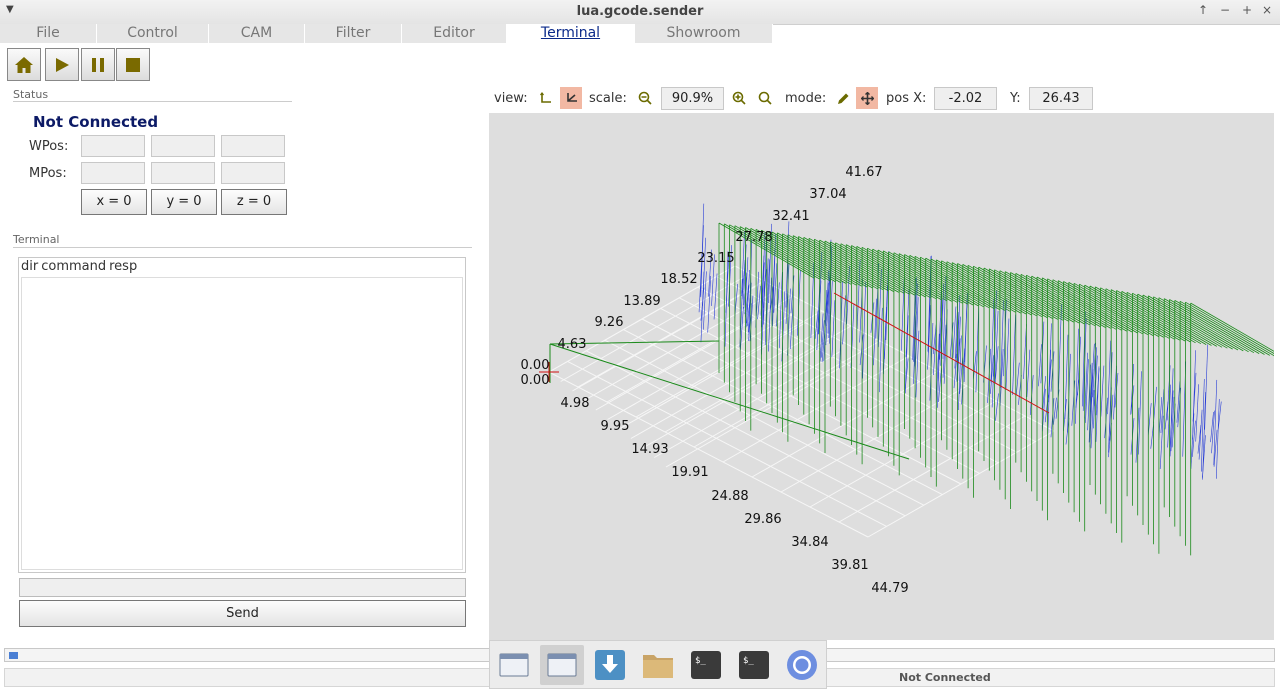 The width and height of the screenshot is (1280, 689). What do you see at coordinates (535, 380) in the screenshot?
I see `y-axis-label: 0.00` at bounding box center [535, 380].